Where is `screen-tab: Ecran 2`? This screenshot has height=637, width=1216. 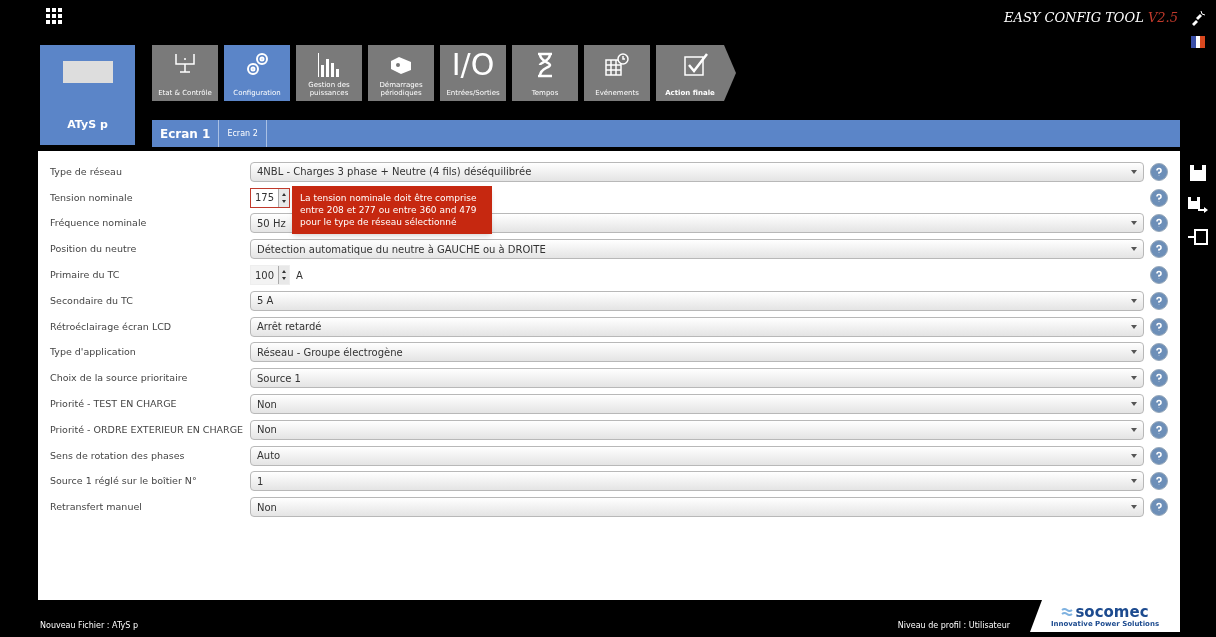
screen-tab: Ecran 2 is located at coordinates (243, 133).